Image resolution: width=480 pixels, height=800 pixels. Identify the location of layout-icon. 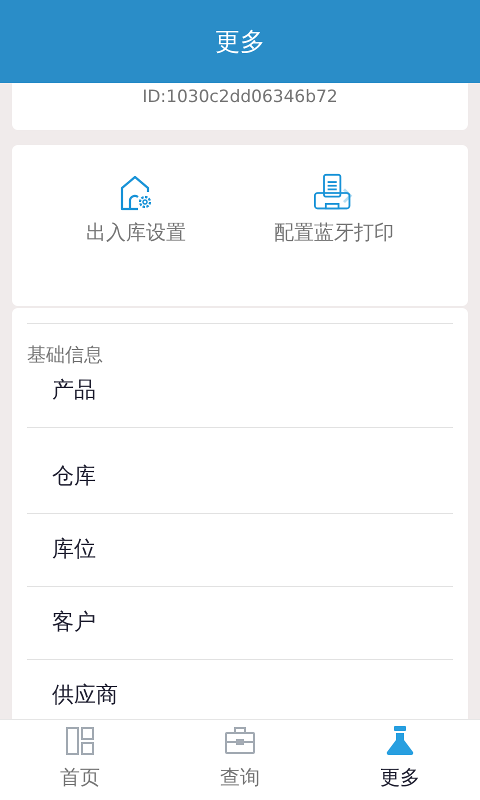
(80, 741).